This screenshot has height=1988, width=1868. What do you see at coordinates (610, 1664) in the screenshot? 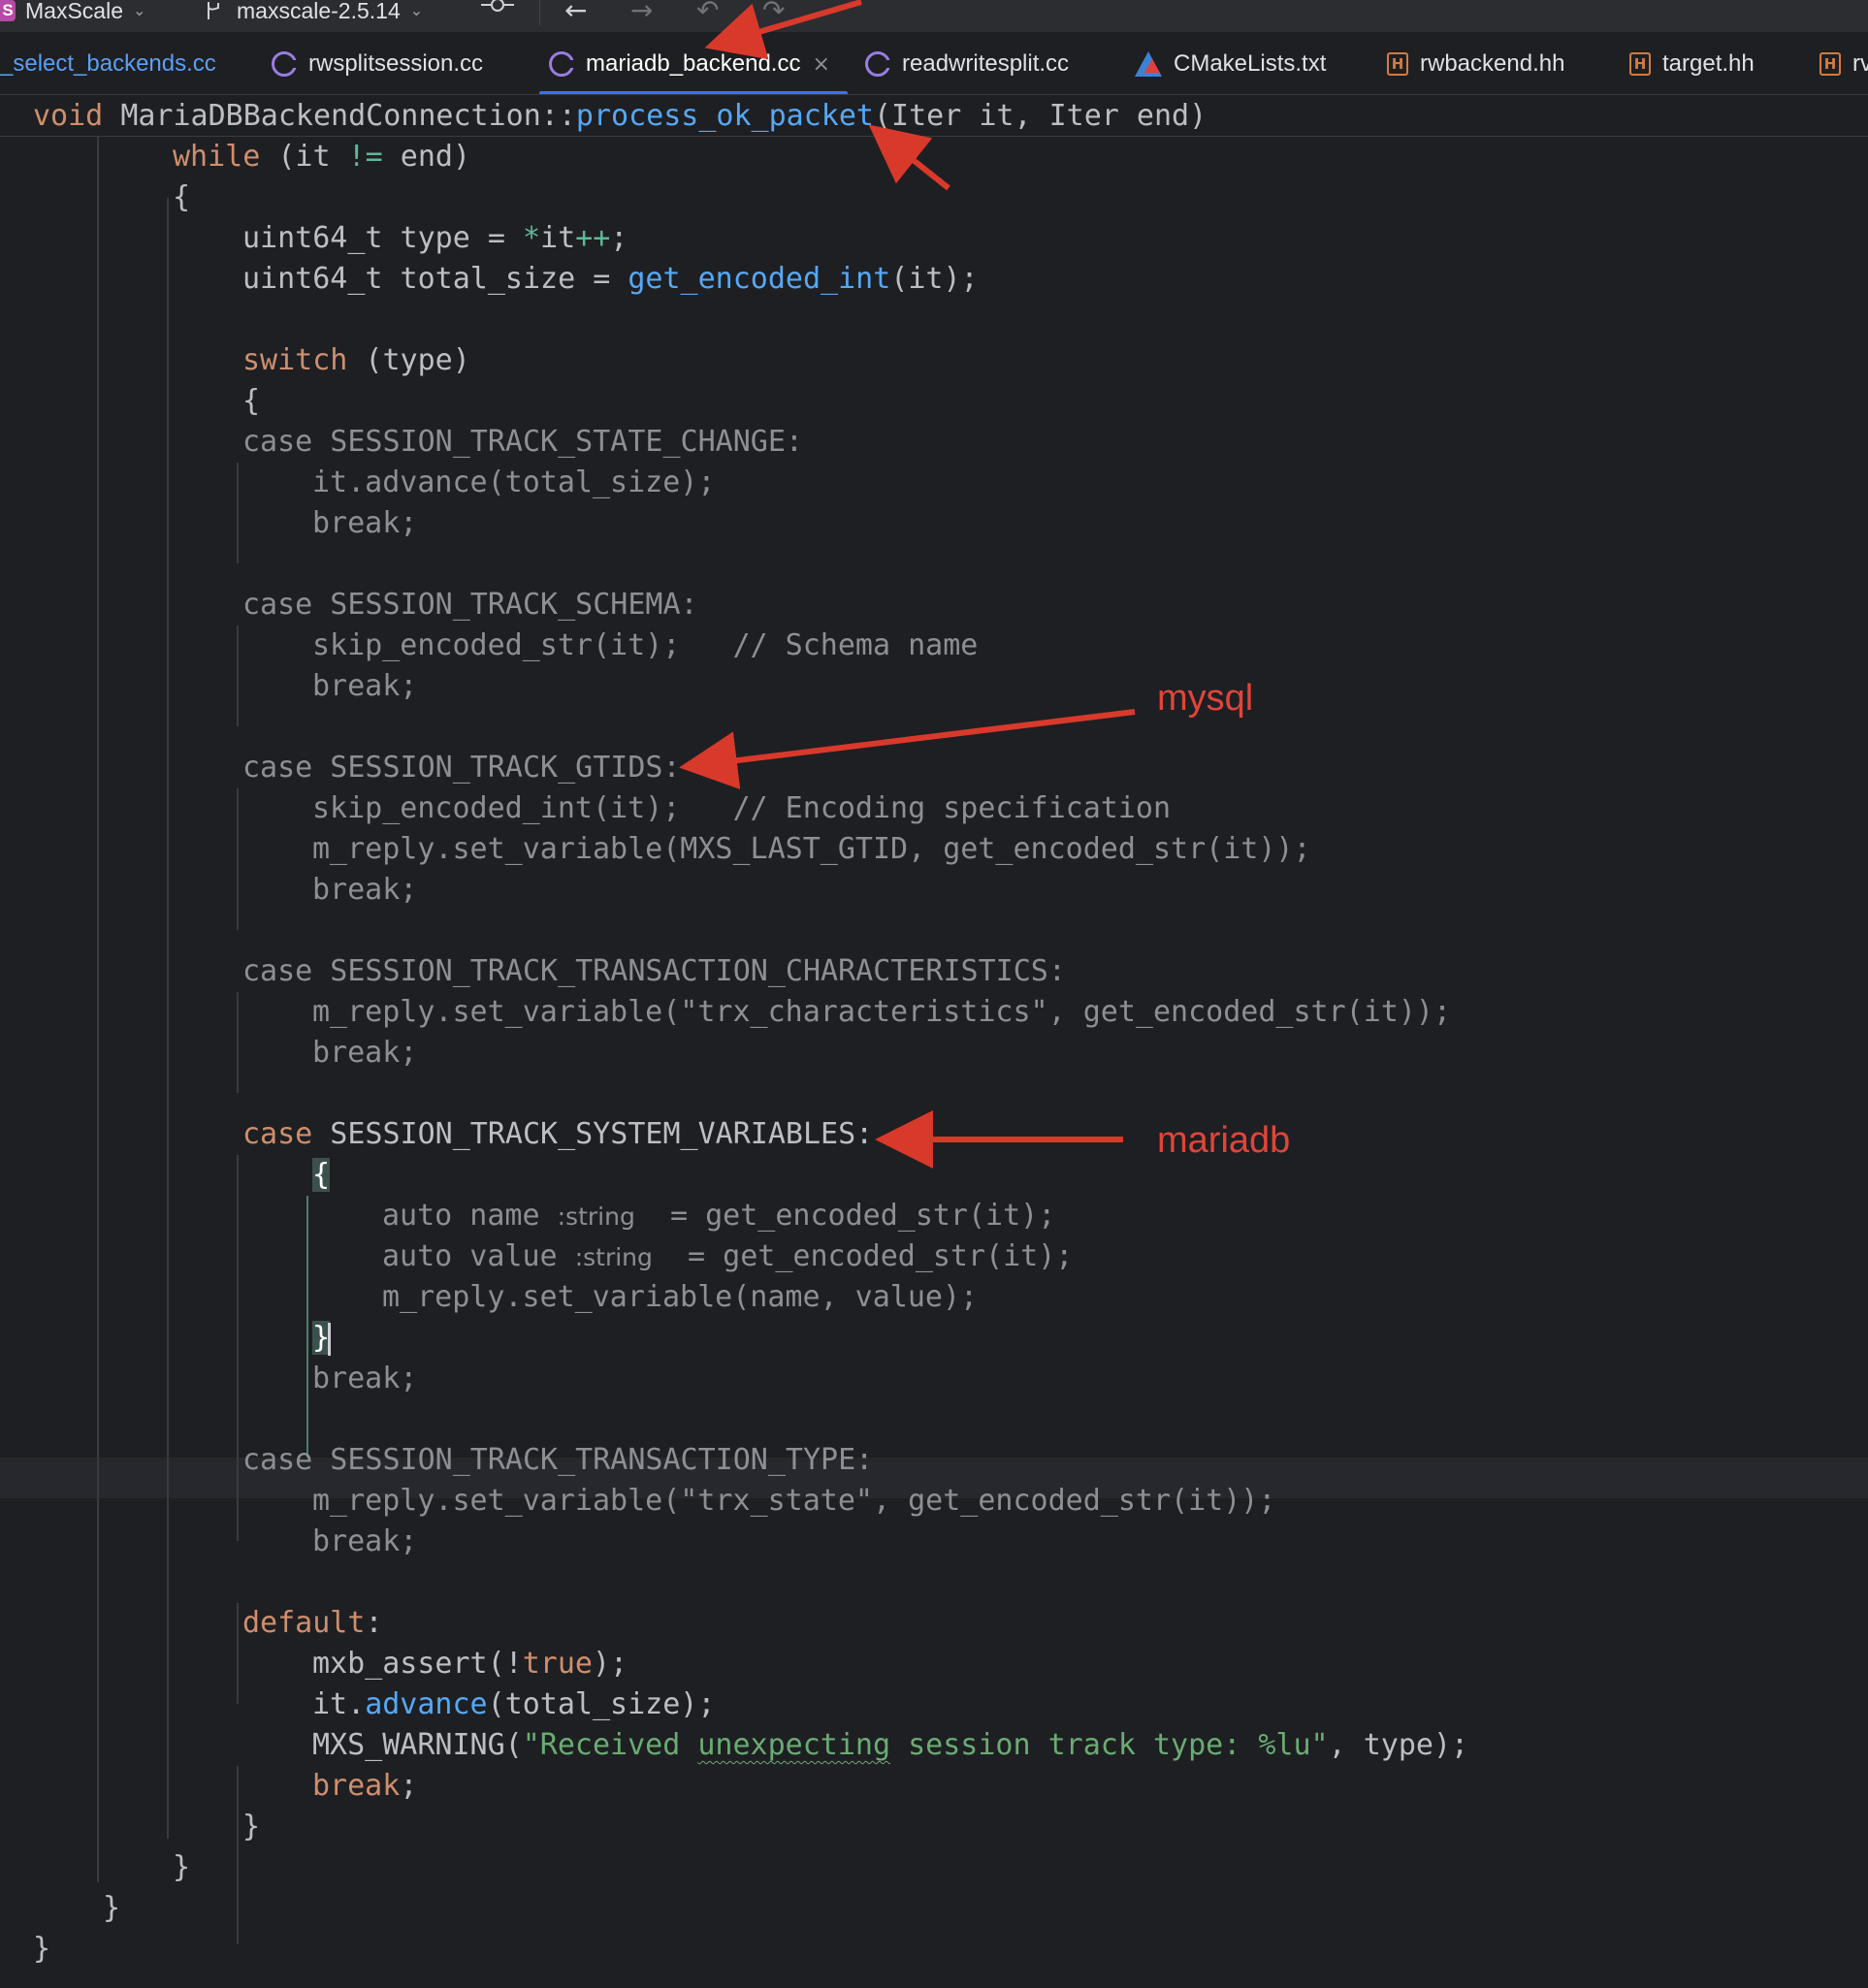
I see `code-text: );` at bounding box center [610, 1664].